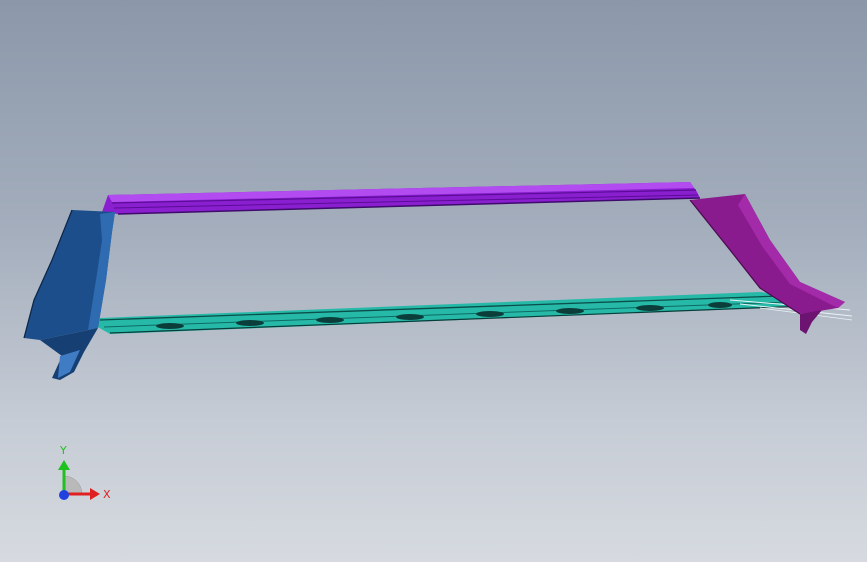 The width and height of the screenshot is (867, 562). Describe the element at coordinates (95, 494) in the screenshot. I see `x-arrow-icon` at that location.